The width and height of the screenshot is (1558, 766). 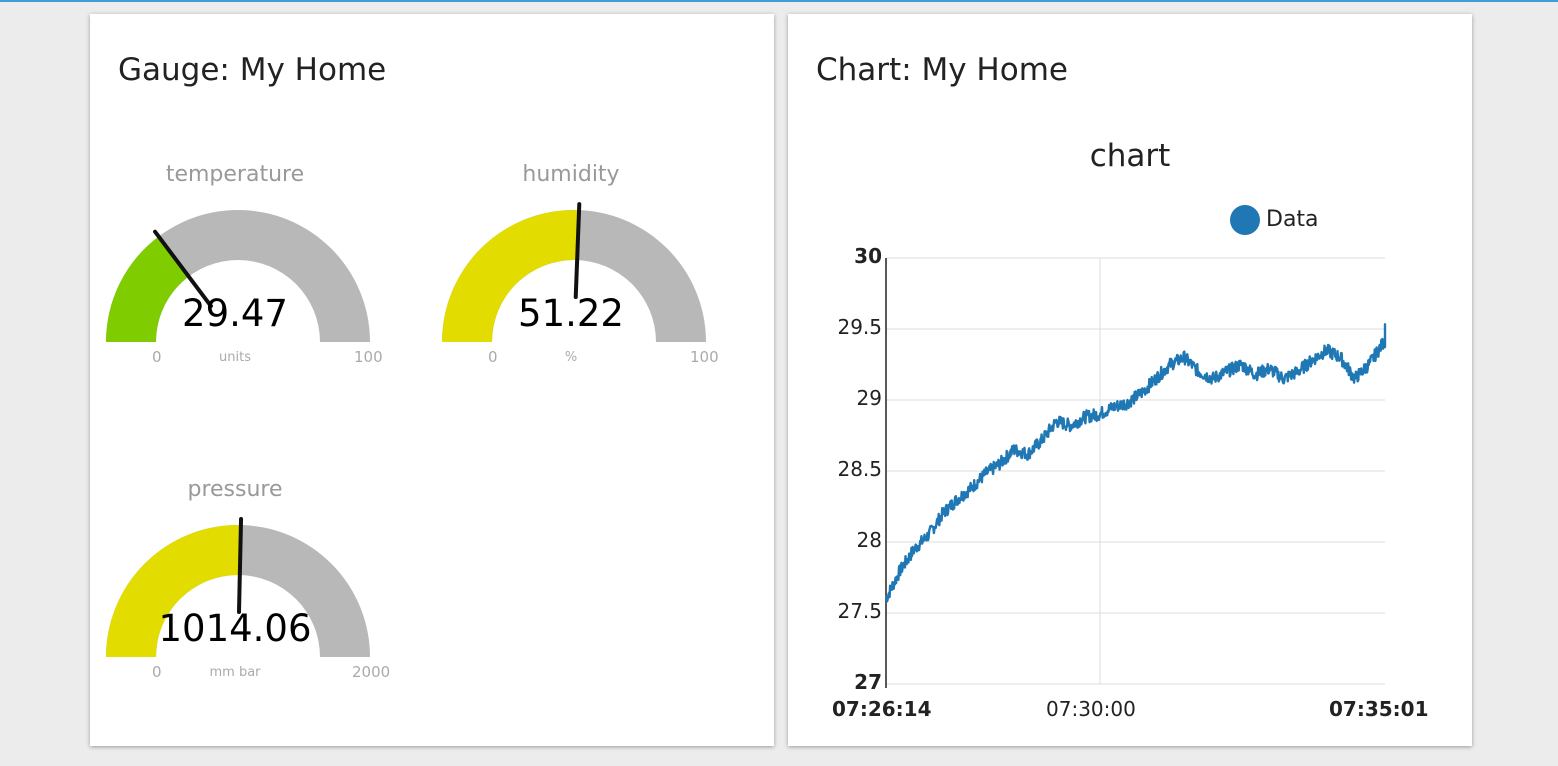 I want to click on gauge-units: mm bar, so click(x=235, y=672).